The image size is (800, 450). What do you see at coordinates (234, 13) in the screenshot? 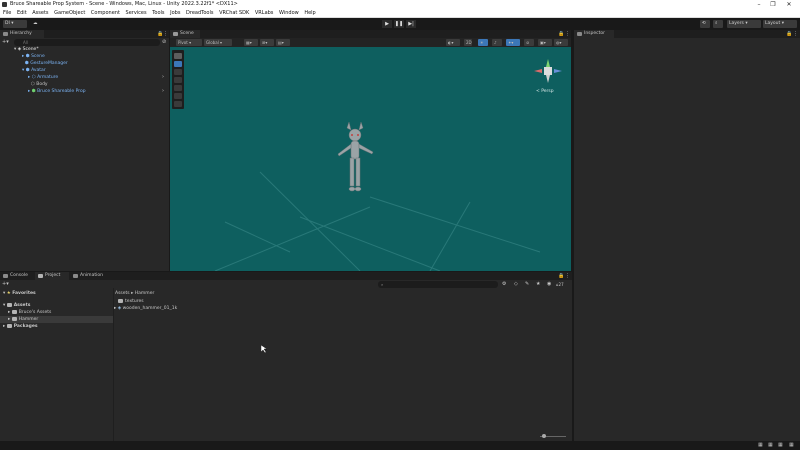
I see `menu-vrchat-sdk: VRChat SDK` at bounding box center [234, 13].